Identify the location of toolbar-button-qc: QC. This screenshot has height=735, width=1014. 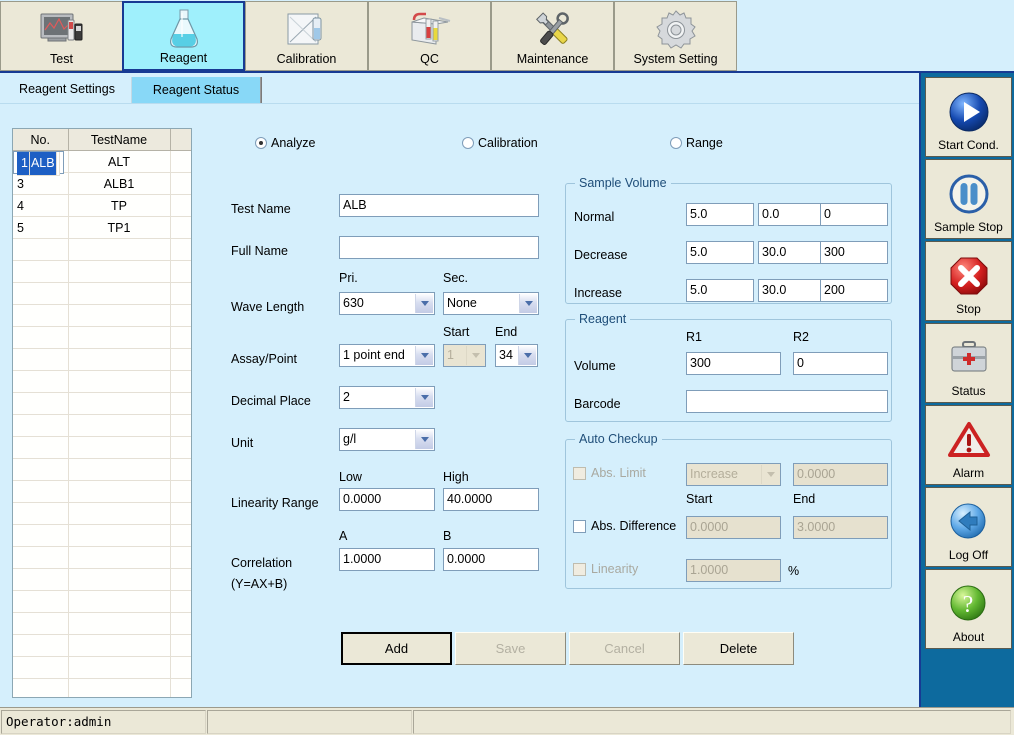
(429, 36).